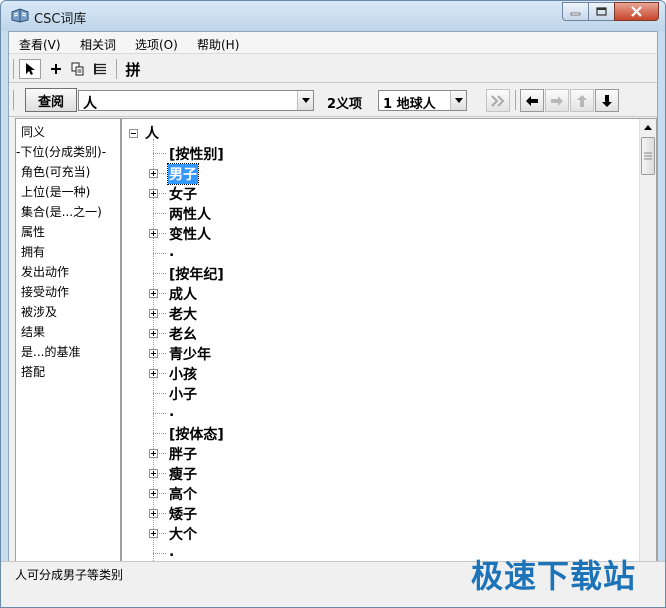 Image resolution: width=666 pixels, height=608 pixels. Describe the element at coordinates (183, 394) in the screenshot. I see `tree-node-label: 小子` at that location.